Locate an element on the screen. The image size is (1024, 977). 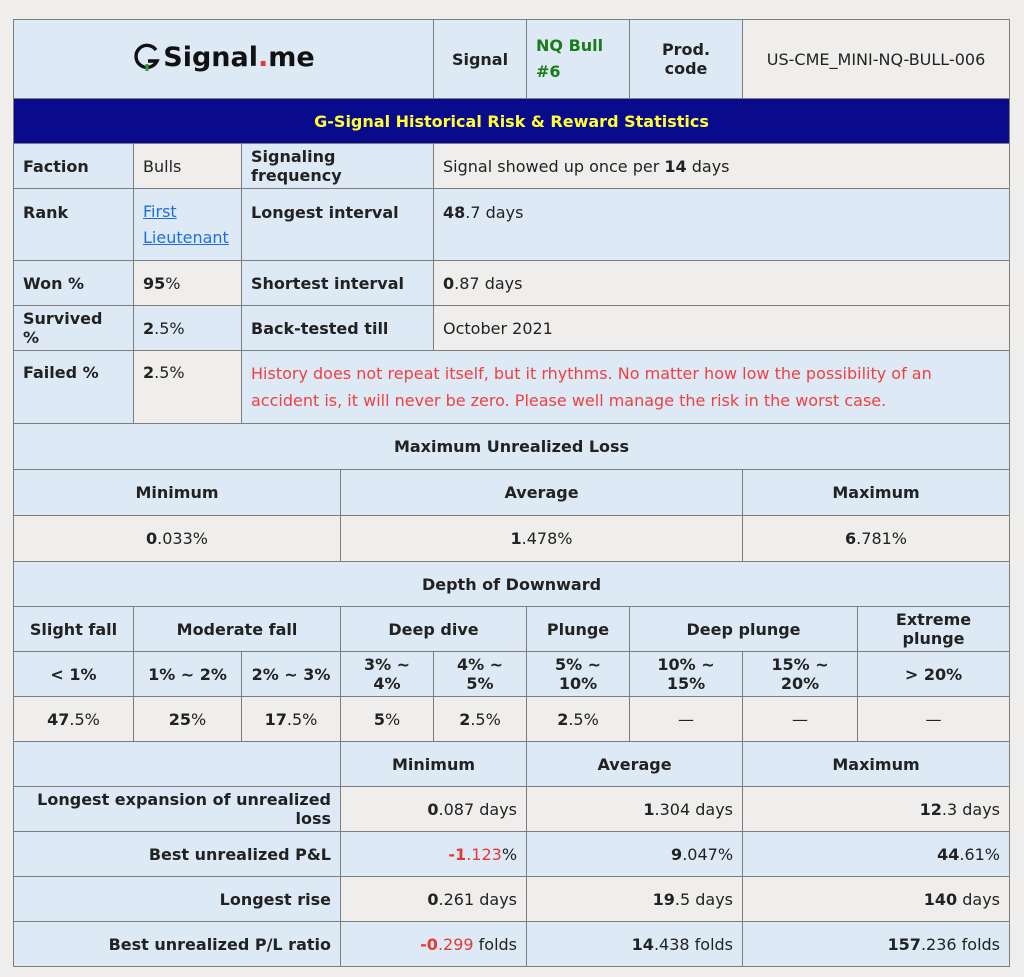
faction-value: Bulls is located at coordinates (187, 166).